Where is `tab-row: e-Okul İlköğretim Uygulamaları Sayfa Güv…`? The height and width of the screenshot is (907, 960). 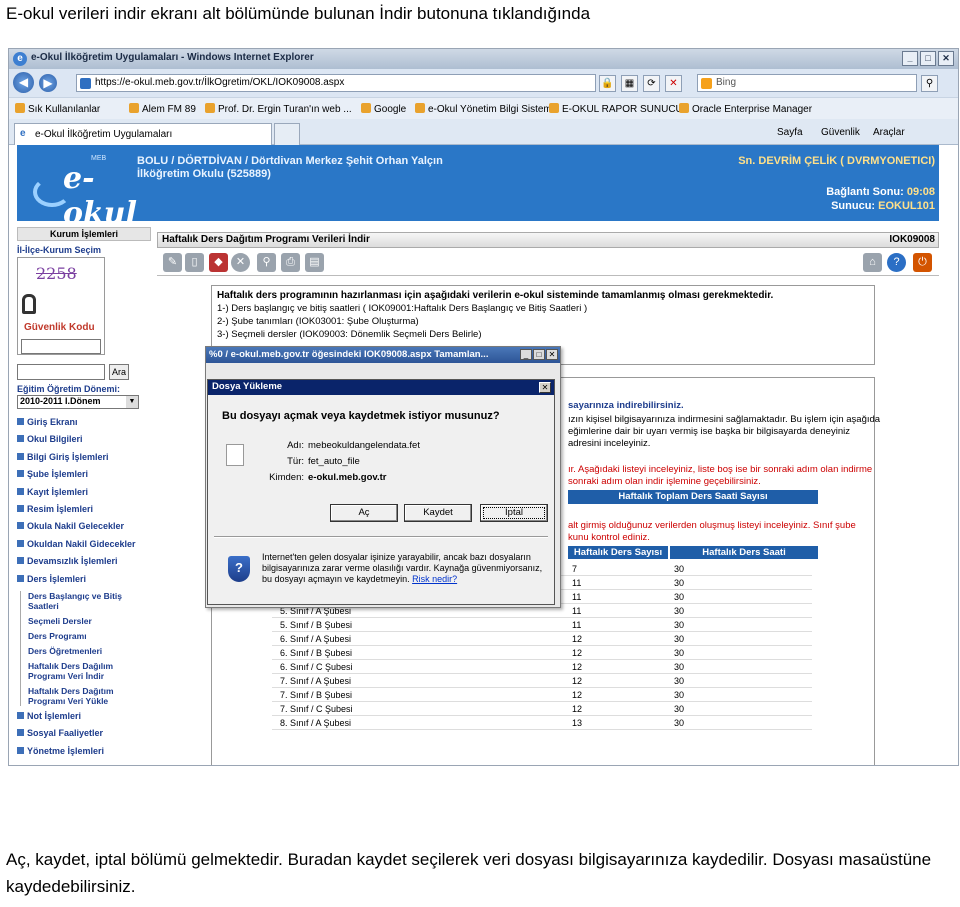
tab-row: e-Okul İlköğretim Uygulamaları Sayfa Güv… is located at coordinates (483, 132).